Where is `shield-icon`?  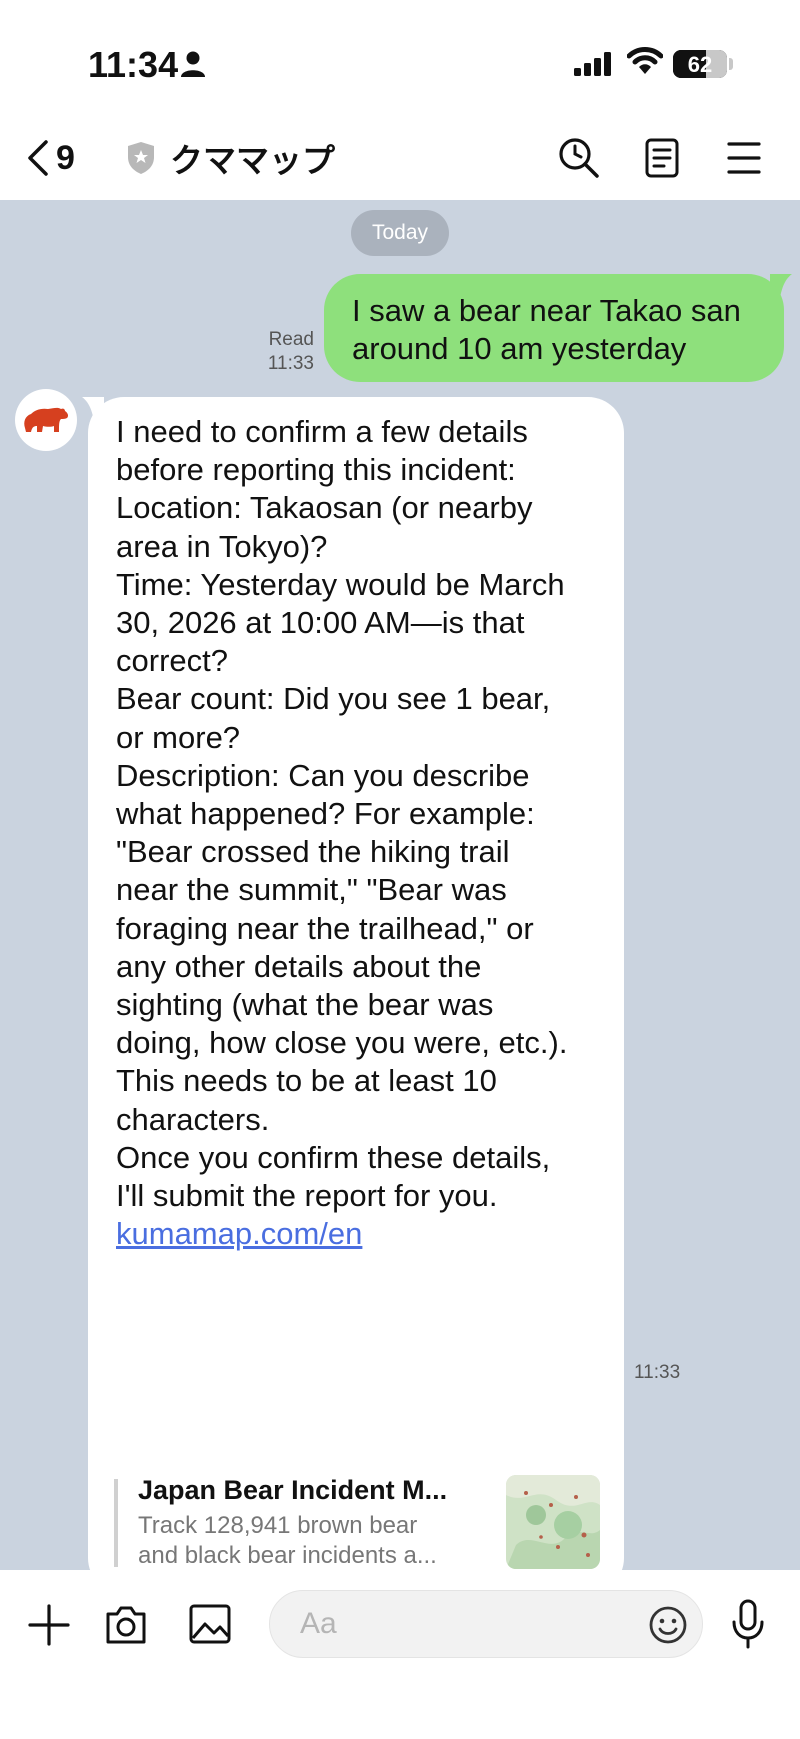
shield-icon is located at coordinates (141, 158).